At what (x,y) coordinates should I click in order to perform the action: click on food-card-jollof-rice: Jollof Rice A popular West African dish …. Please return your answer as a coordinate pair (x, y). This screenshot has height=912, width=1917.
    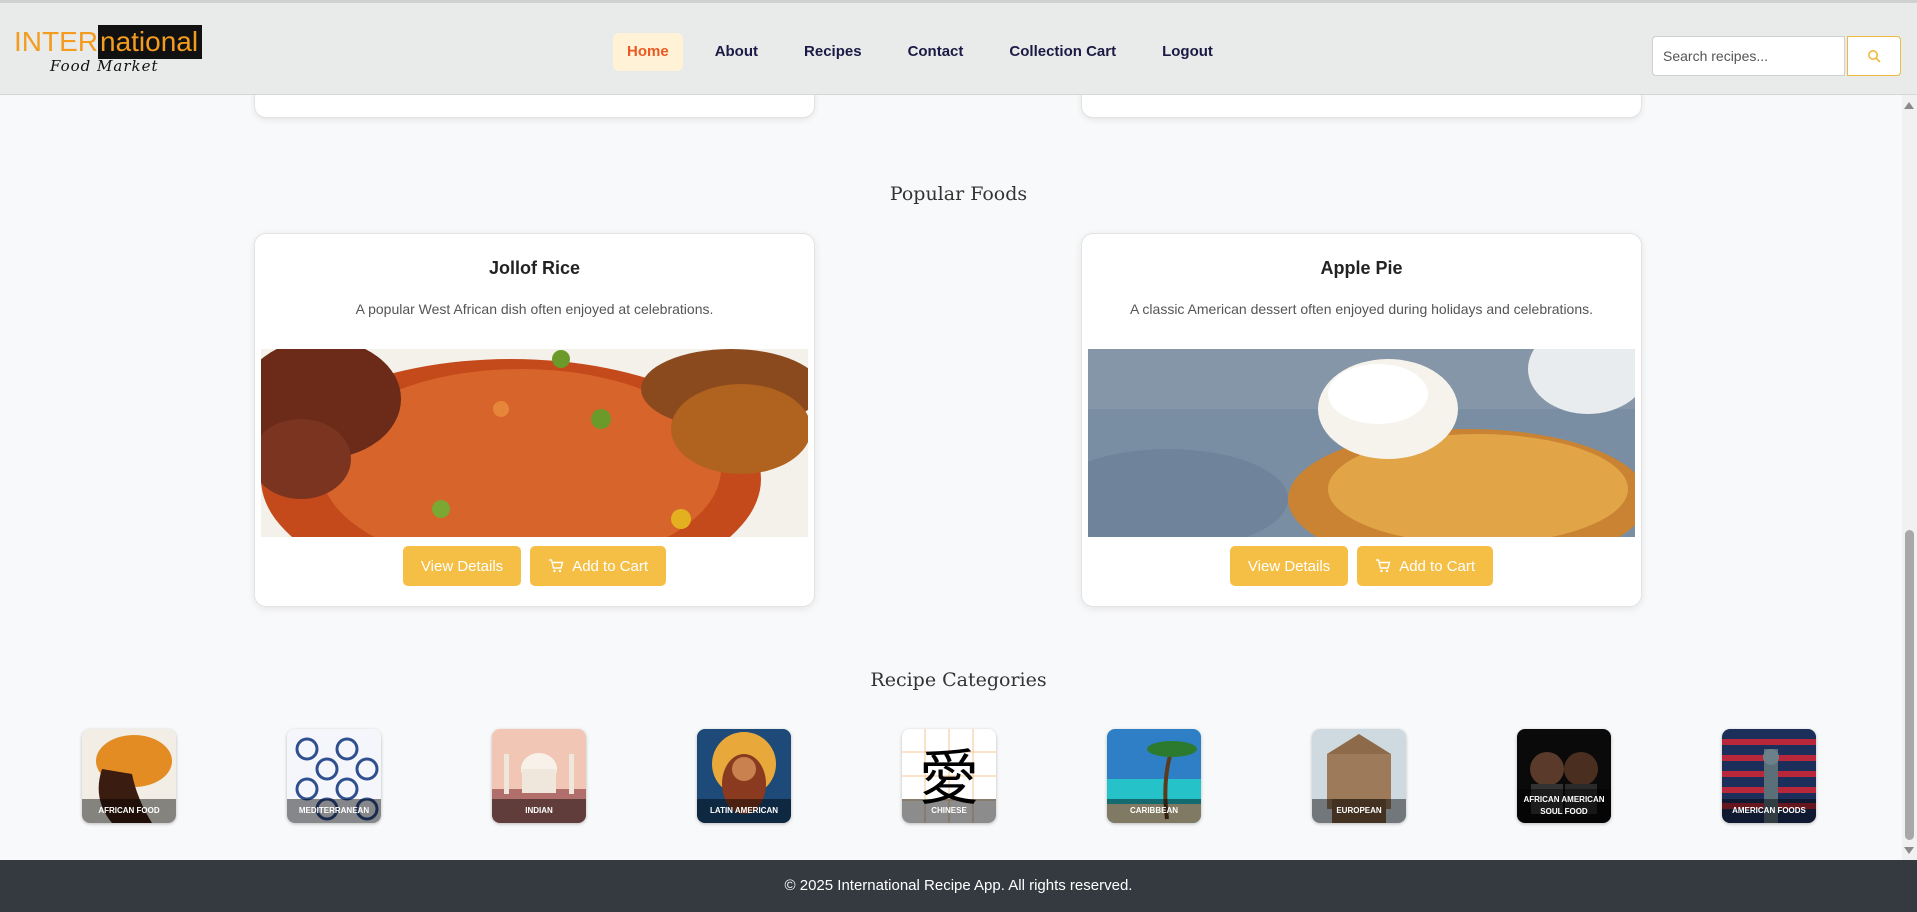
    Looking at the image, I should click on (534, 420).